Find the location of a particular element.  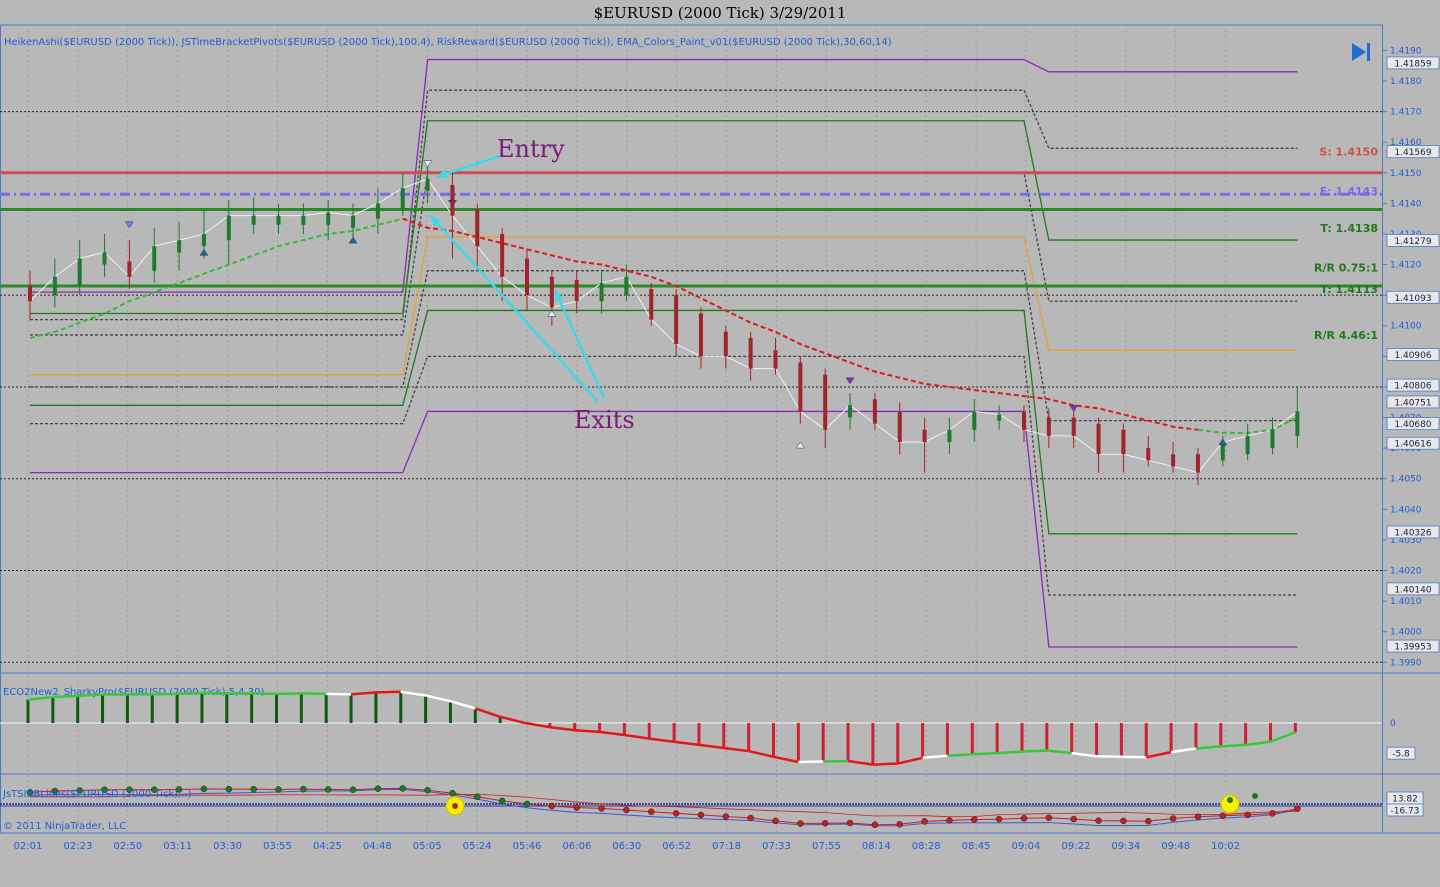

price-marker-value: 1.40906 is located at coordinates (1412, 356).